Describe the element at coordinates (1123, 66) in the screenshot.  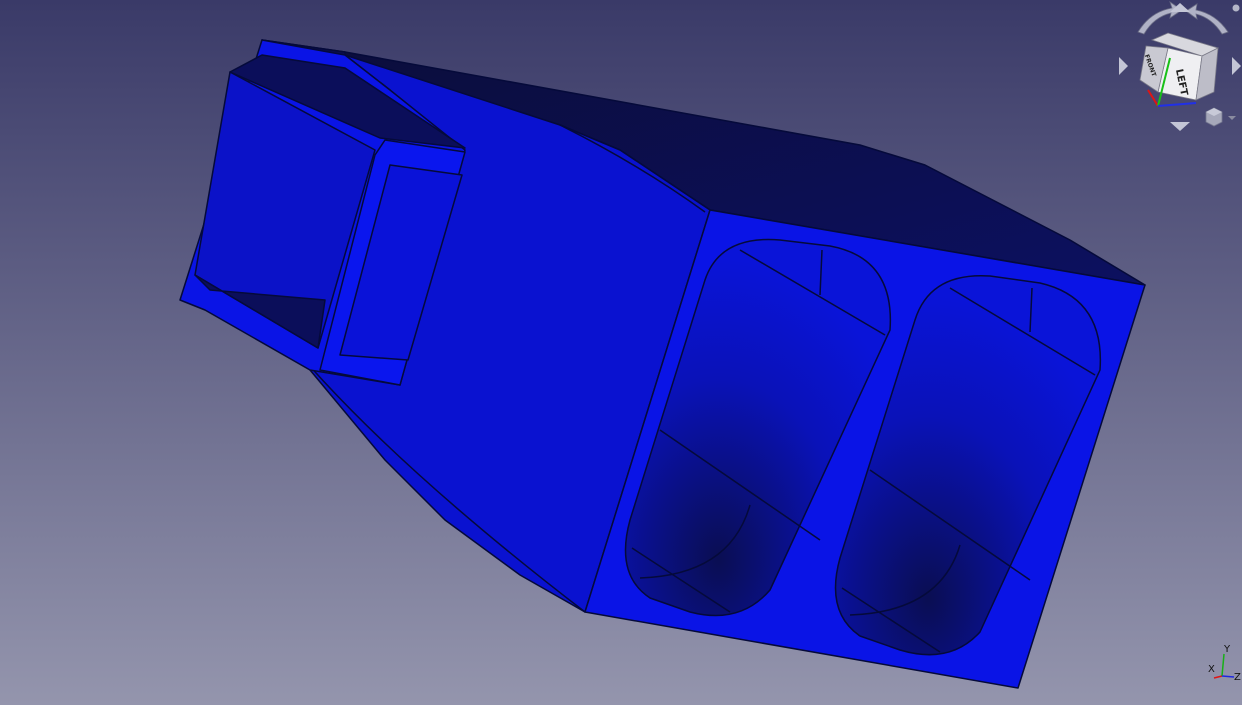
I see `arrow-left-icon` at that location.